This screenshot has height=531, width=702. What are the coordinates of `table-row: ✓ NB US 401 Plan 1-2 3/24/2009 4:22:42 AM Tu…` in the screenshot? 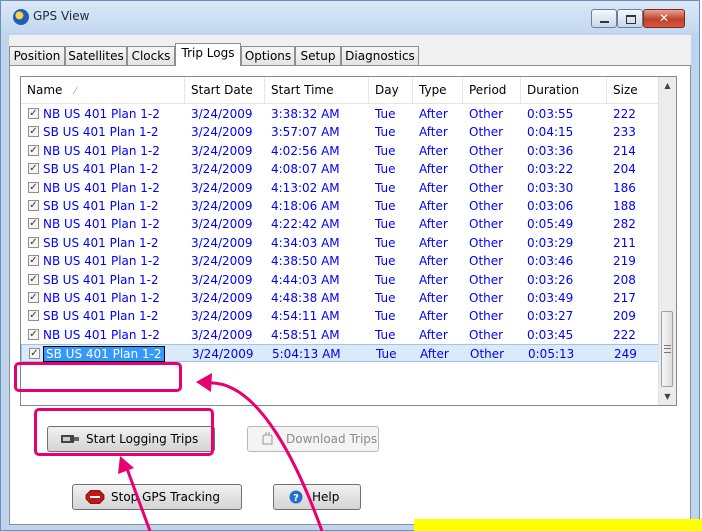 It's located at (340, 224).